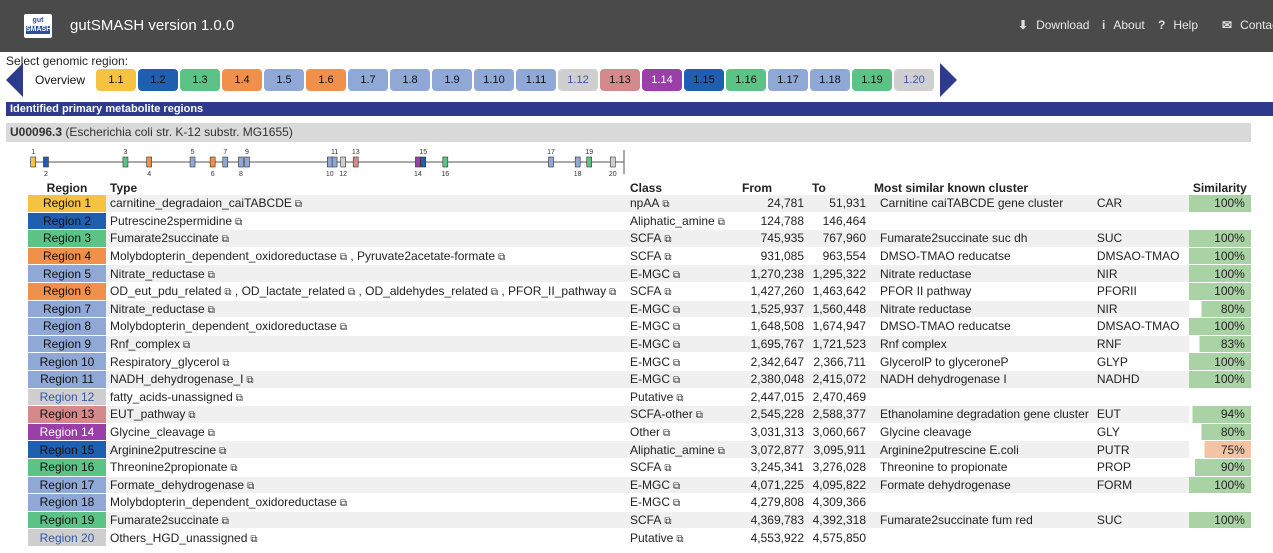 The height and width of the screenshot is (553, 1273). I want to click on region-label: Region 12, so click(67, 397).